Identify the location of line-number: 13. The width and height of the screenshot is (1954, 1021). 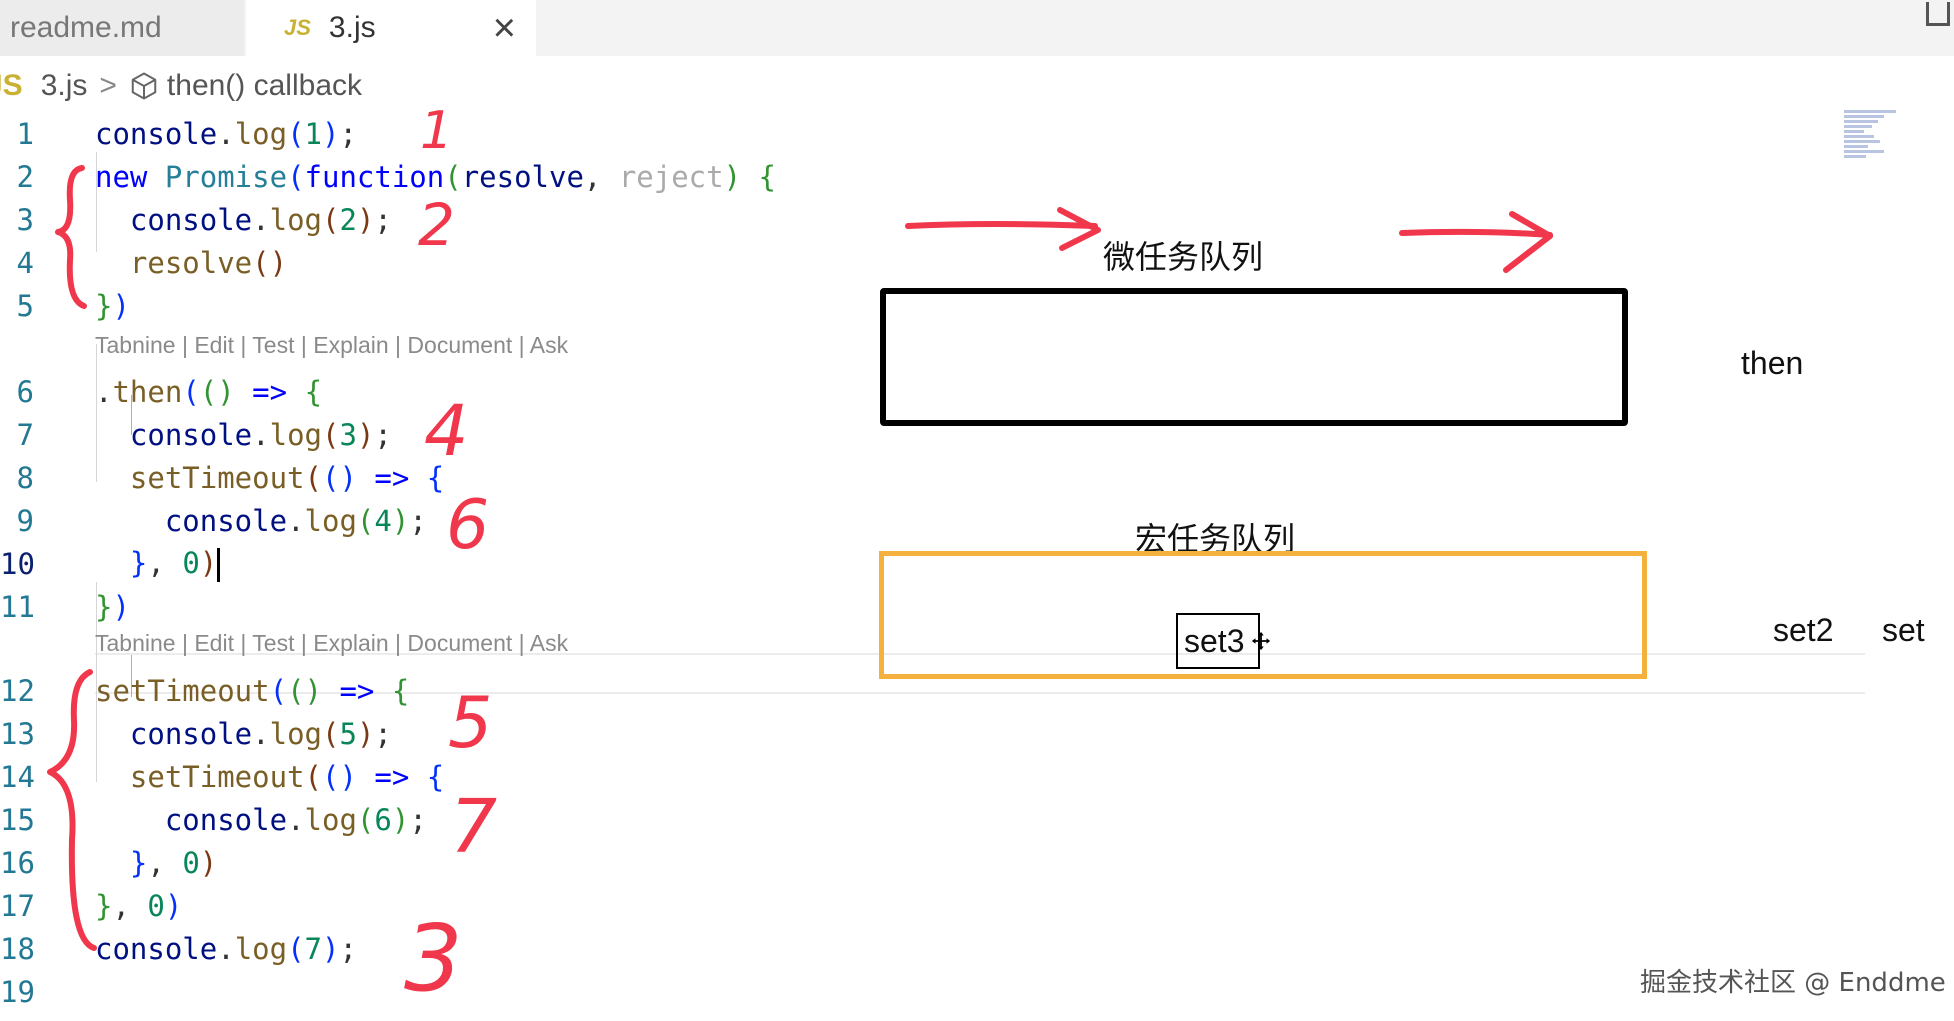
(17, 733).